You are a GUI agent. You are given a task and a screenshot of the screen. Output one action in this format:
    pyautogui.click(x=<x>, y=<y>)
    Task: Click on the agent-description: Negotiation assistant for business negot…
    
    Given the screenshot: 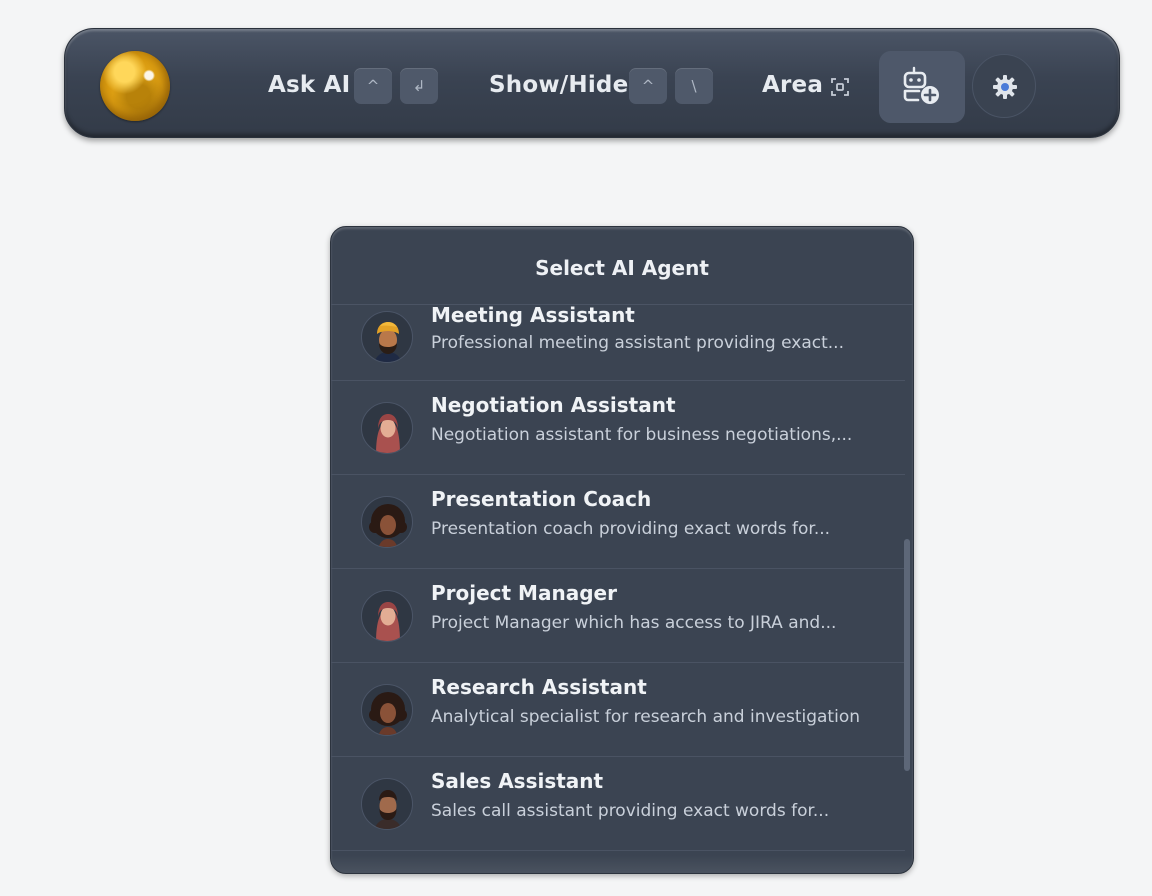 What is the action you would take?
    pyautogui.click(x=642, y=435)
    